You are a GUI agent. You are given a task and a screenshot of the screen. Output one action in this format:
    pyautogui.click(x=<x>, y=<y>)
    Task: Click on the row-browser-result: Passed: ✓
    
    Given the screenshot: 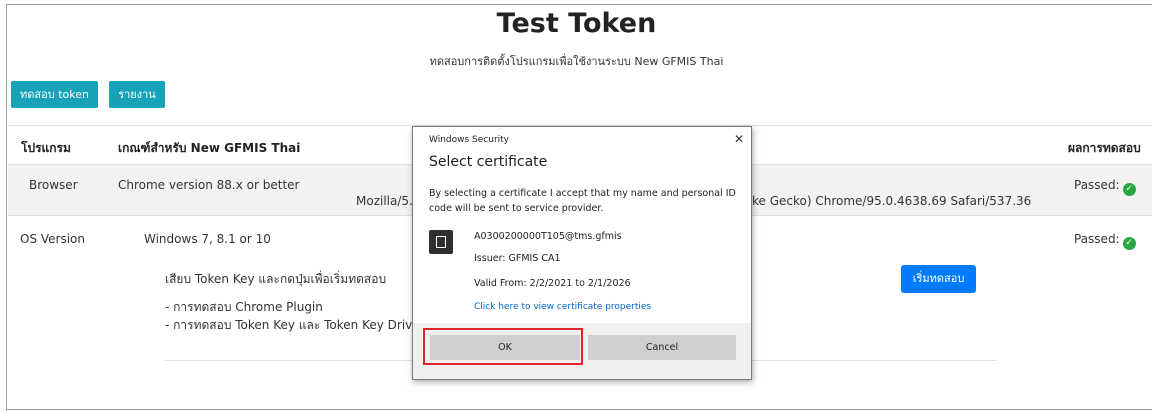 What is the action you would take?
    pyautogui.click(x=1105, y=187)
    